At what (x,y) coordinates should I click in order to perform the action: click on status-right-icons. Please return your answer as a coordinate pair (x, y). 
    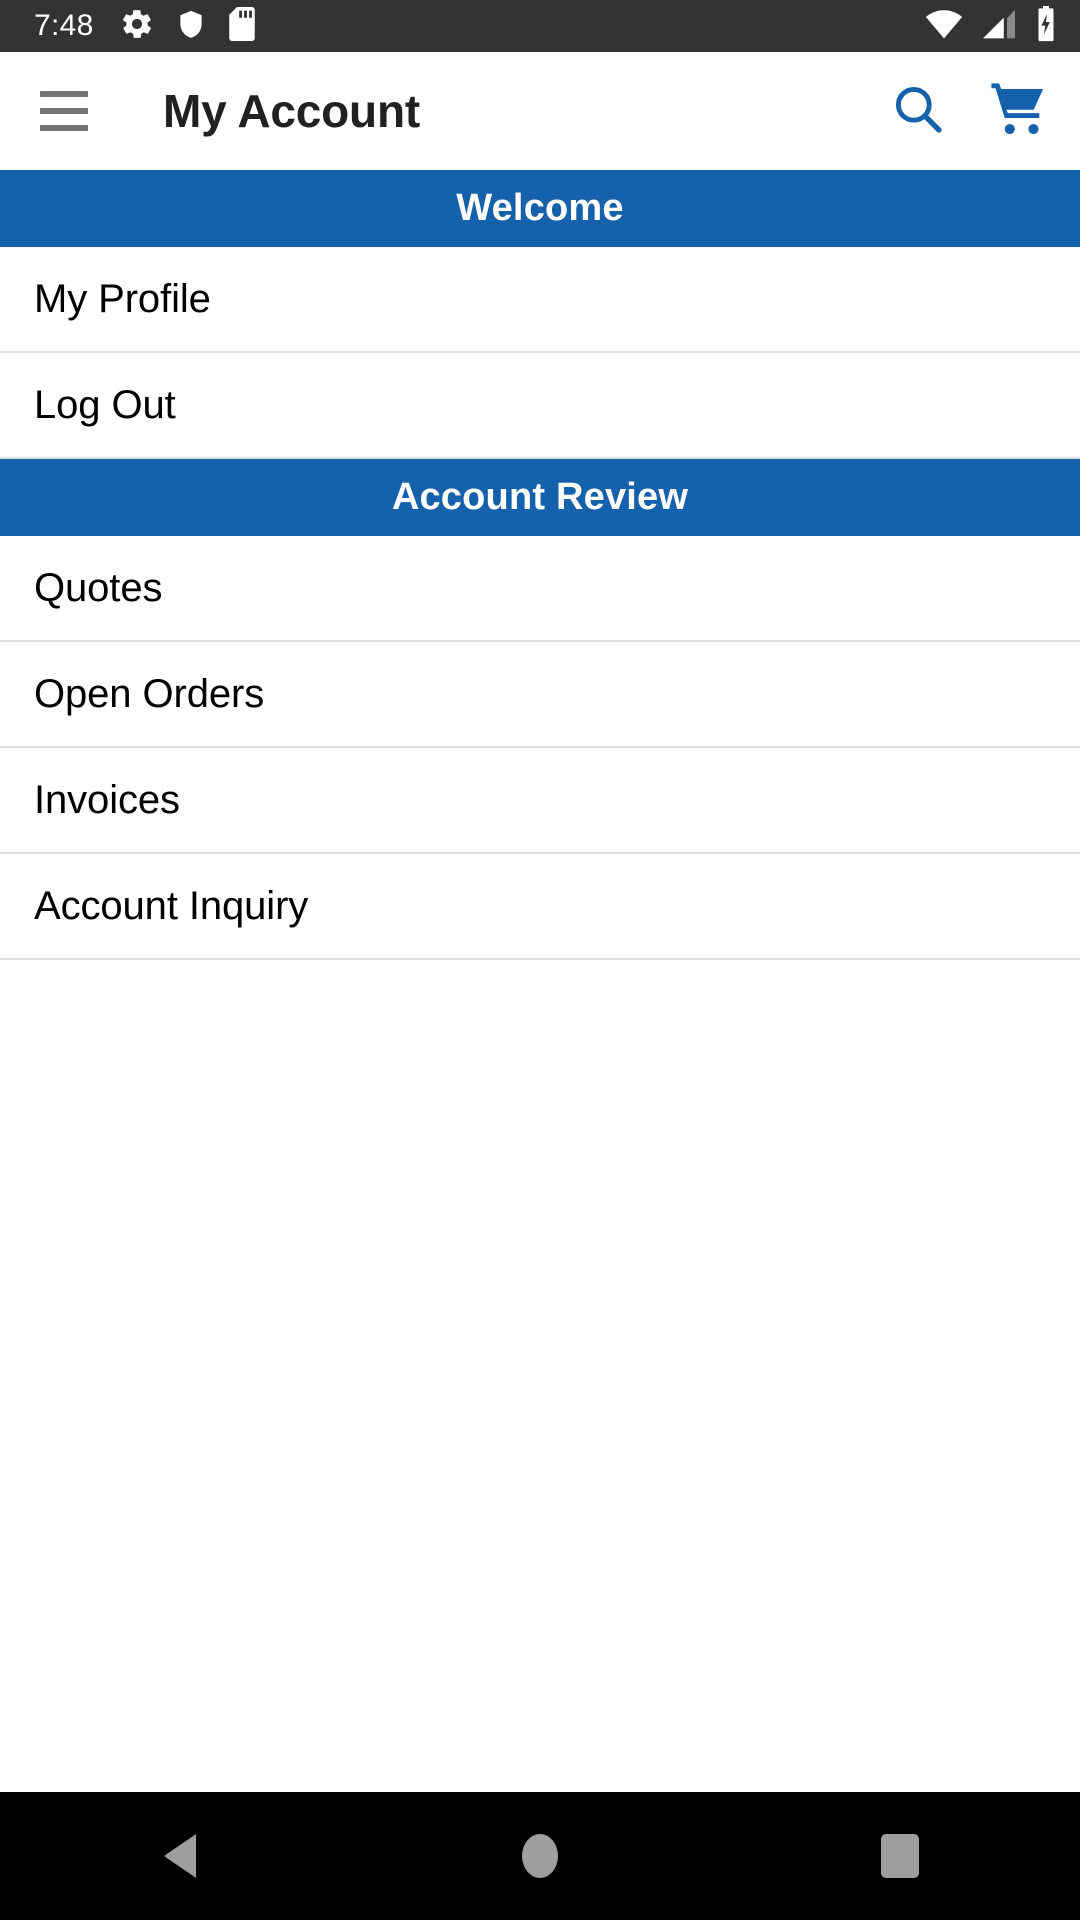
    Looking at the image, I should click on (991, 26).